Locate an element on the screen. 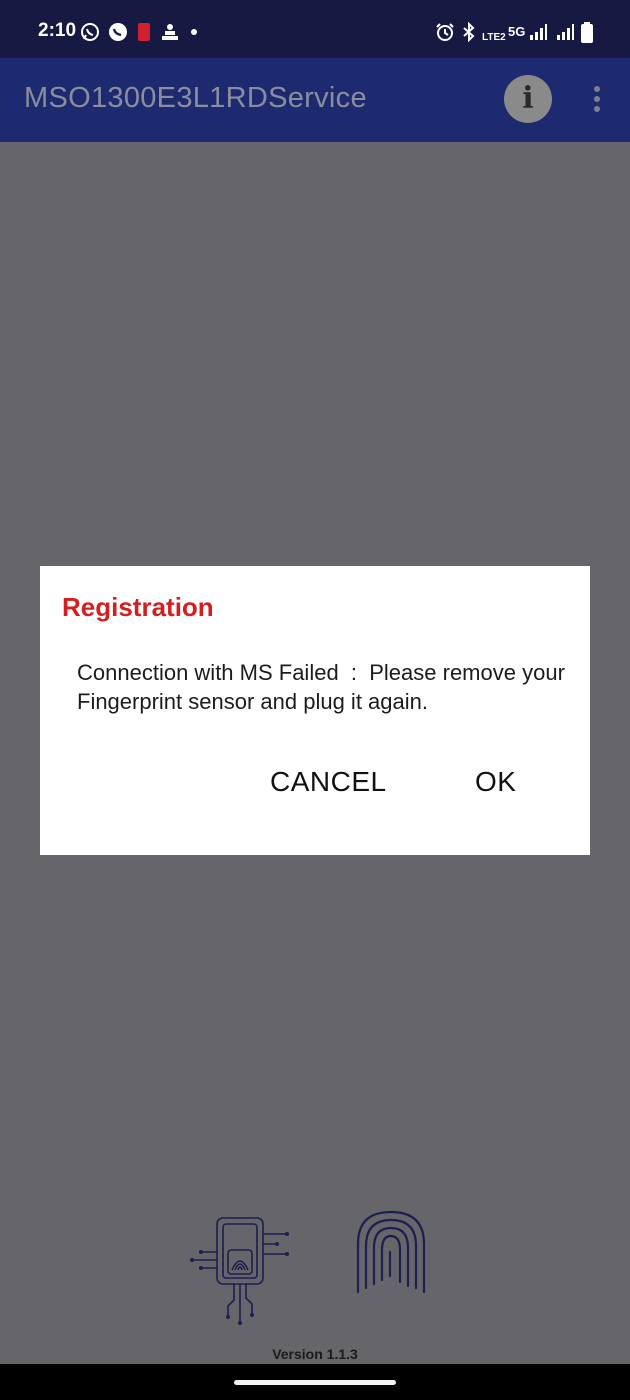 Image resolution: width=630 pixels, height=1400 pixels. bluetooth-icon is located at coordinates (469, 32).